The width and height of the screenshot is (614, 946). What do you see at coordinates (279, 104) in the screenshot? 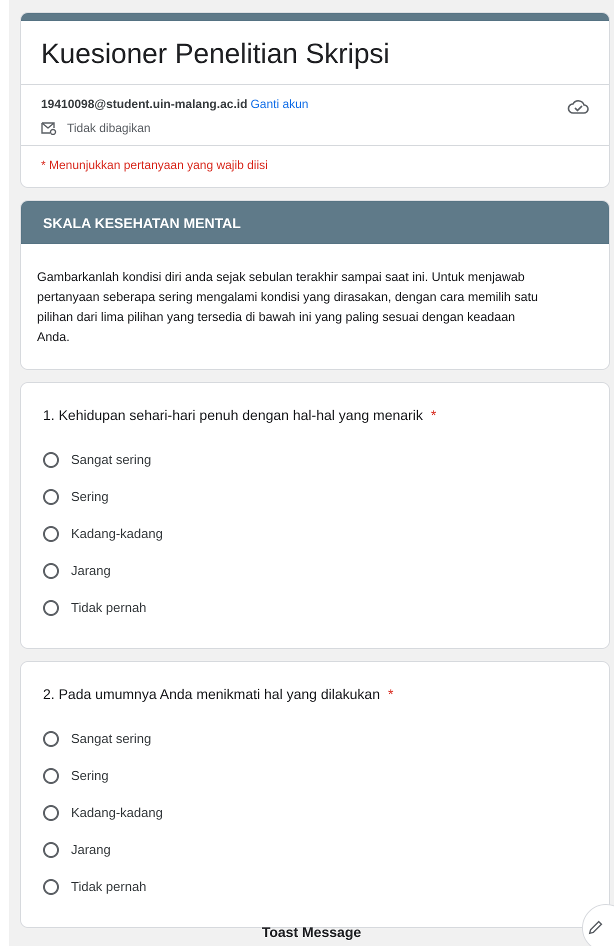
I see `switch-account-link: Ganti akun` at bounding box center [279, 104].